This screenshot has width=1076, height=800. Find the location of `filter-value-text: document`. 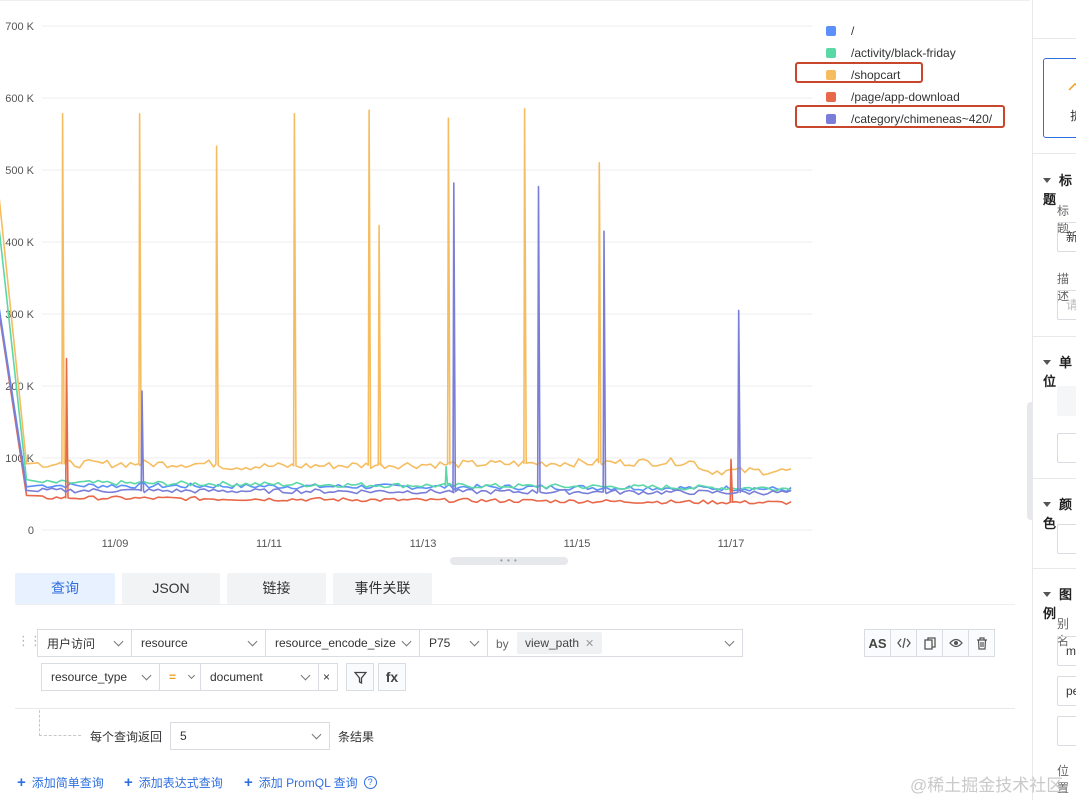

filter-value-text: document is located at coordinates (236, 677).